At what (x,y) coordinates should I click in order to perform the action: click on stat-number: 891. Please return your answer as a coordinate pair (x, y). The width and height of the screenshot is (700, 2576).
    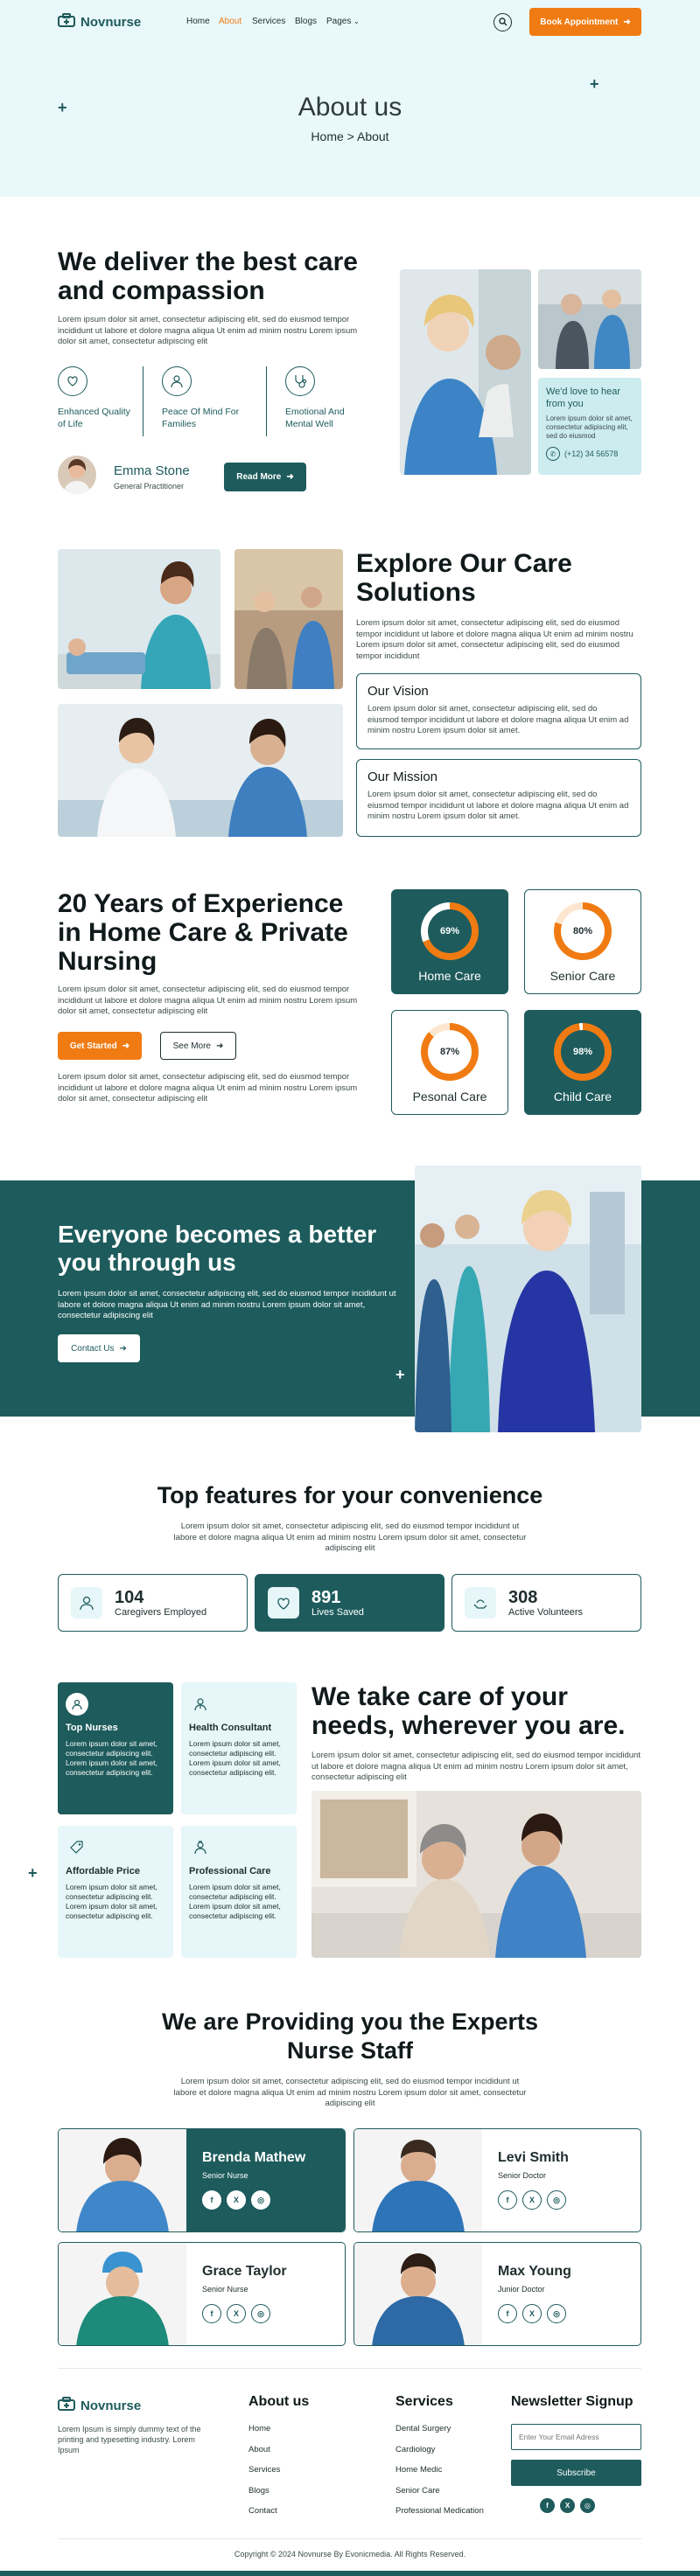
    Looking at the image, I should click on (326, 1597).